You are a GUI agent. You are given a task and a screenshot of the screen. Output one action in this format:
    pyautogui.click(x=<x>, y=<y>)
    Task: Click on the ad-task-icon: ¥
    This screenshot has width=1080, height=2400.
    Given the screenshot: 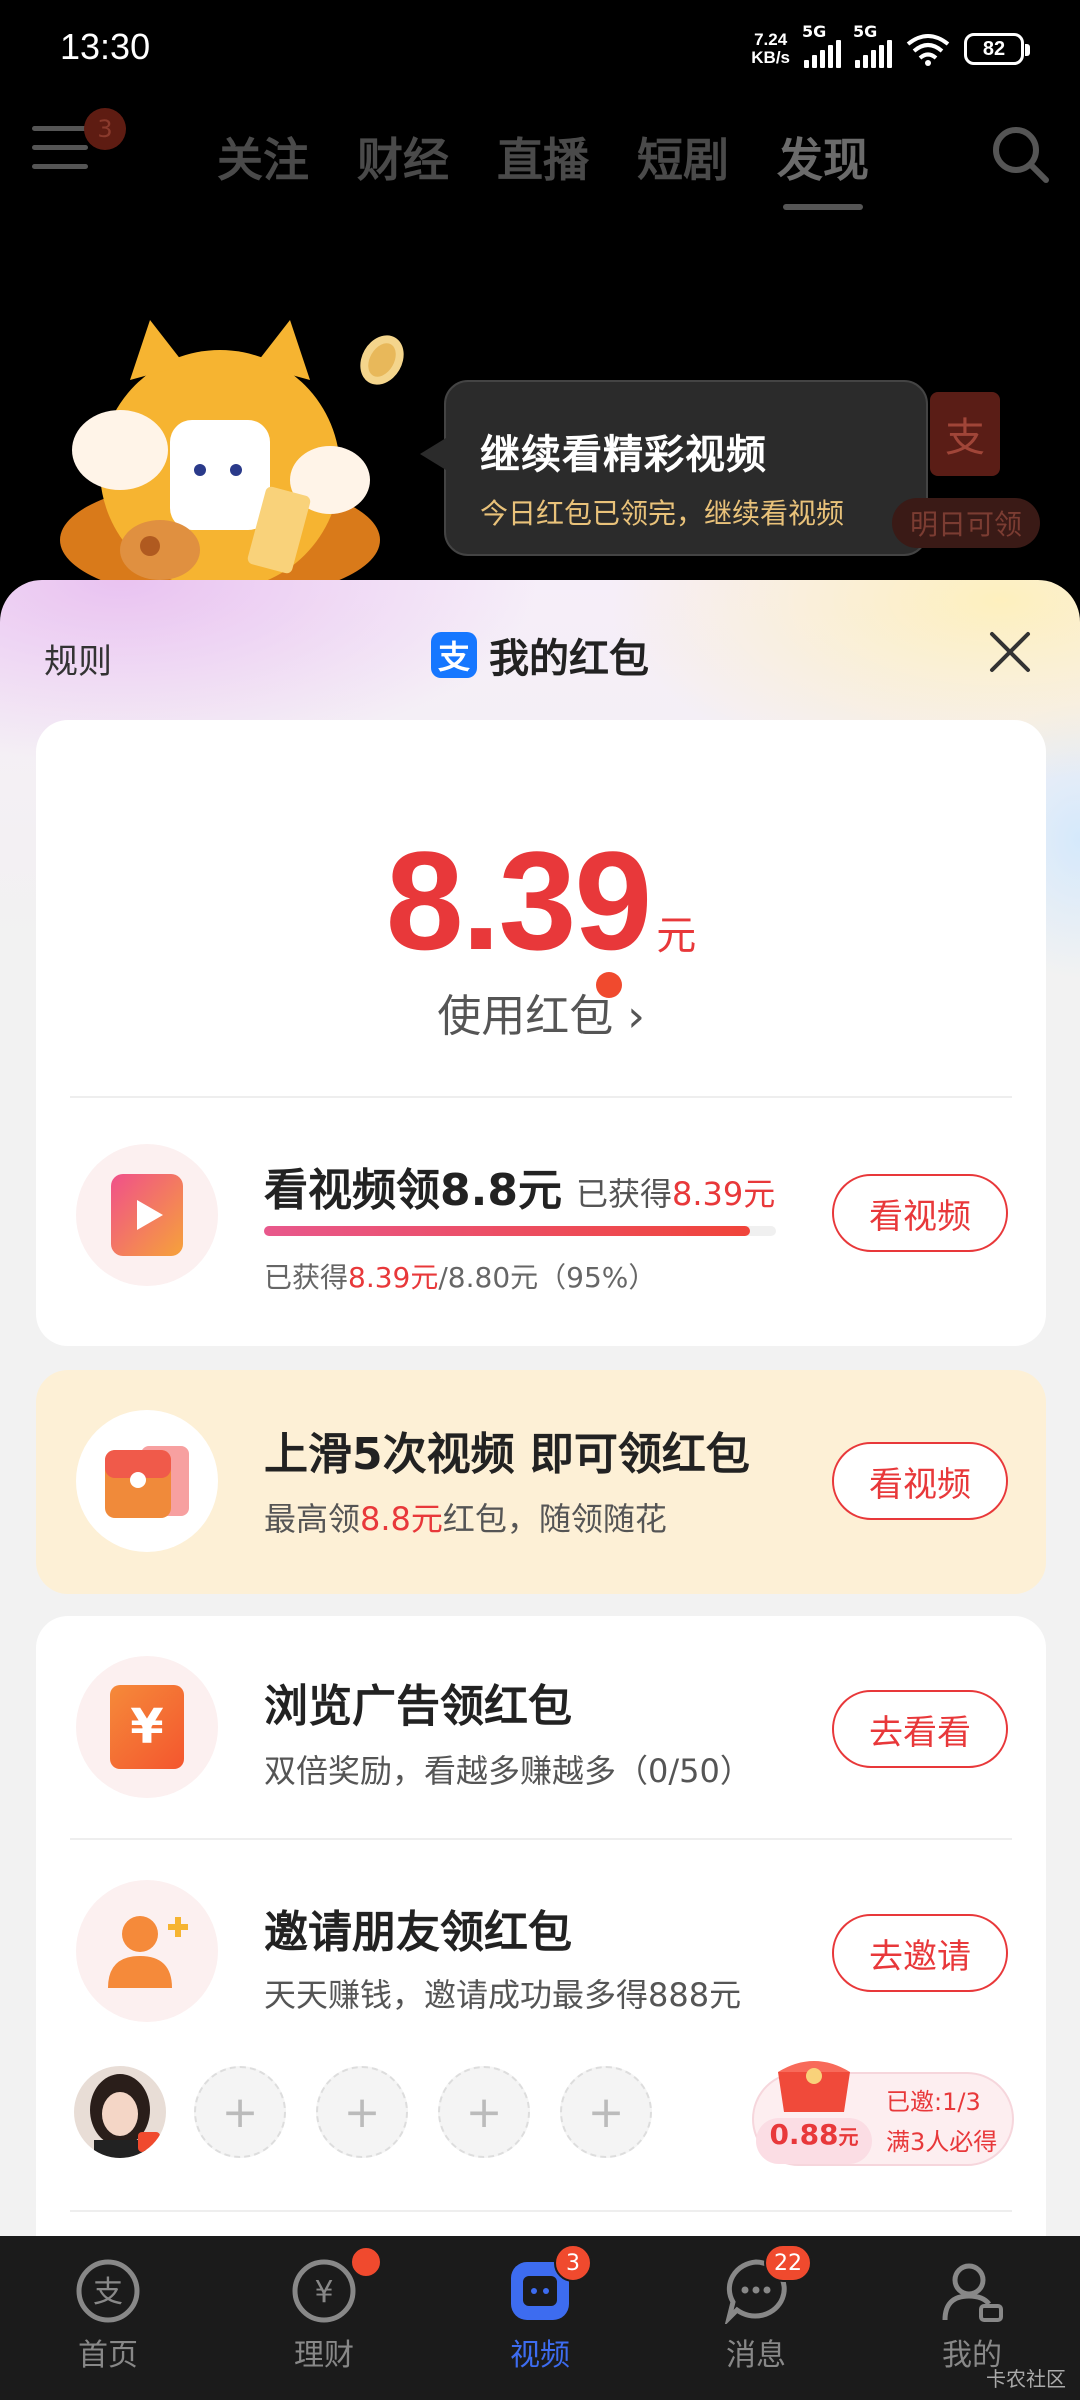 What is the action you would take?
    pyautogui.click(x=147, y=1727)
    